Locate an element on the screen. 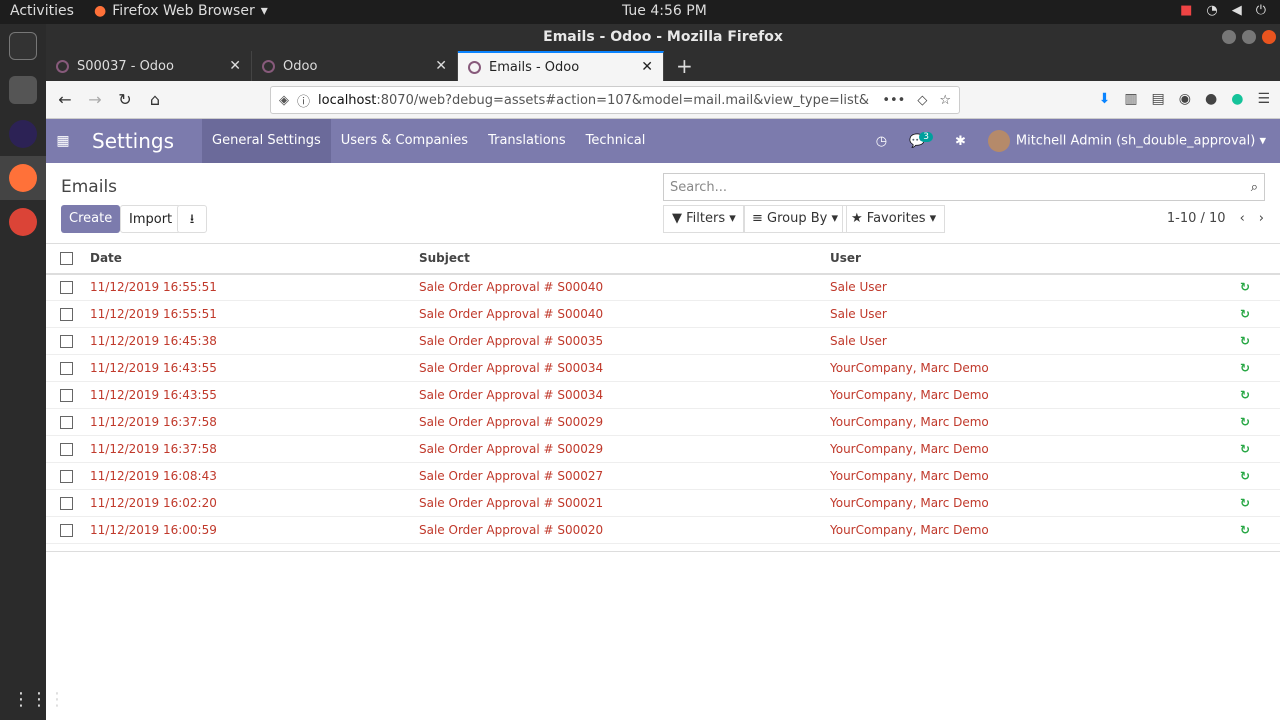  cell-date: 11/12/2019 16:02:20 is located at coordinates (250, 503).